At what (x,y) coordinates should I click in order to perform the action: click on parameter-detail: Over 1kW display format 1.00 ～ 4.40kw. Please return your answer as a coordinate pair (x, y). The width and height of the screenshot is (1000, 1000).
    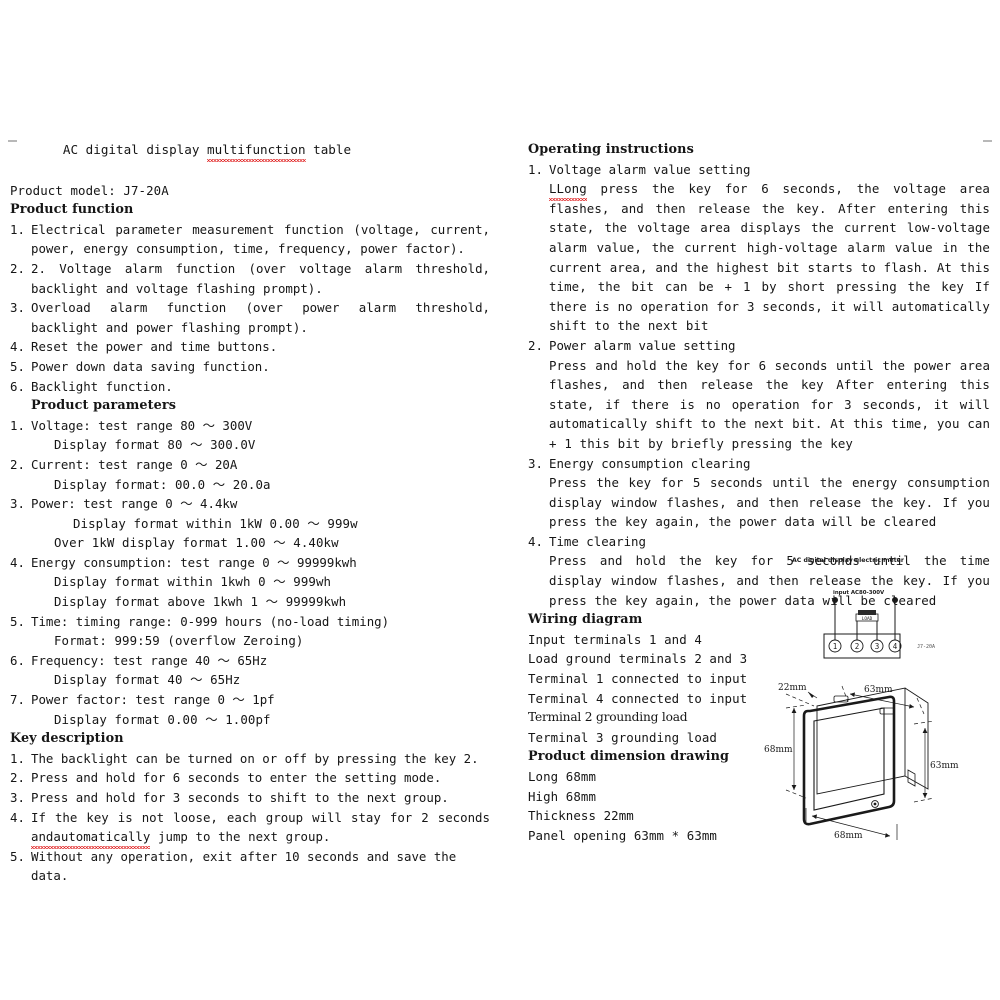
    Looking at the image, I should click on (196, 543).